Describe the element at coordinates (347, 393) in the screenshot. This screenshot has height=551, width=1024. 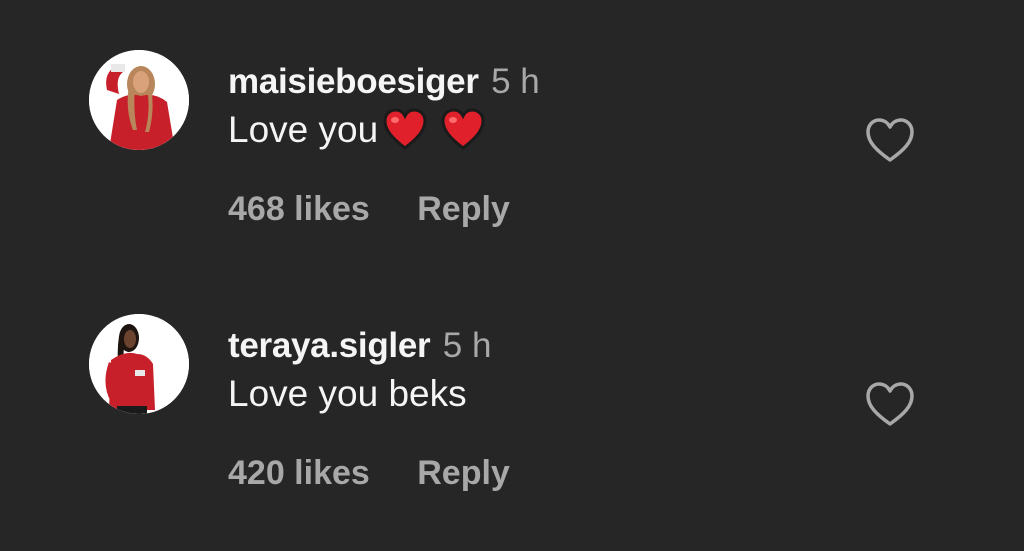
I see `comment-text-content: Love you beks` at that location.